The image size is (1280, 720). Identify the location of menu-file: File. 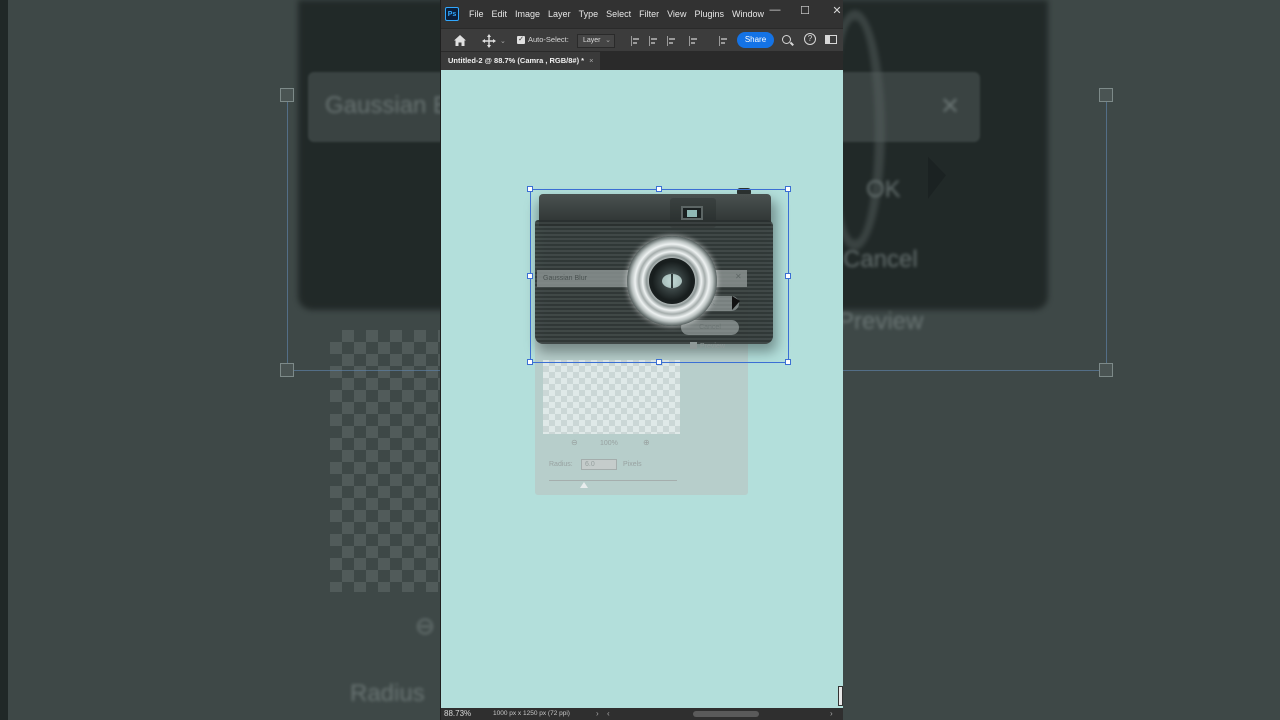
(476, 14).